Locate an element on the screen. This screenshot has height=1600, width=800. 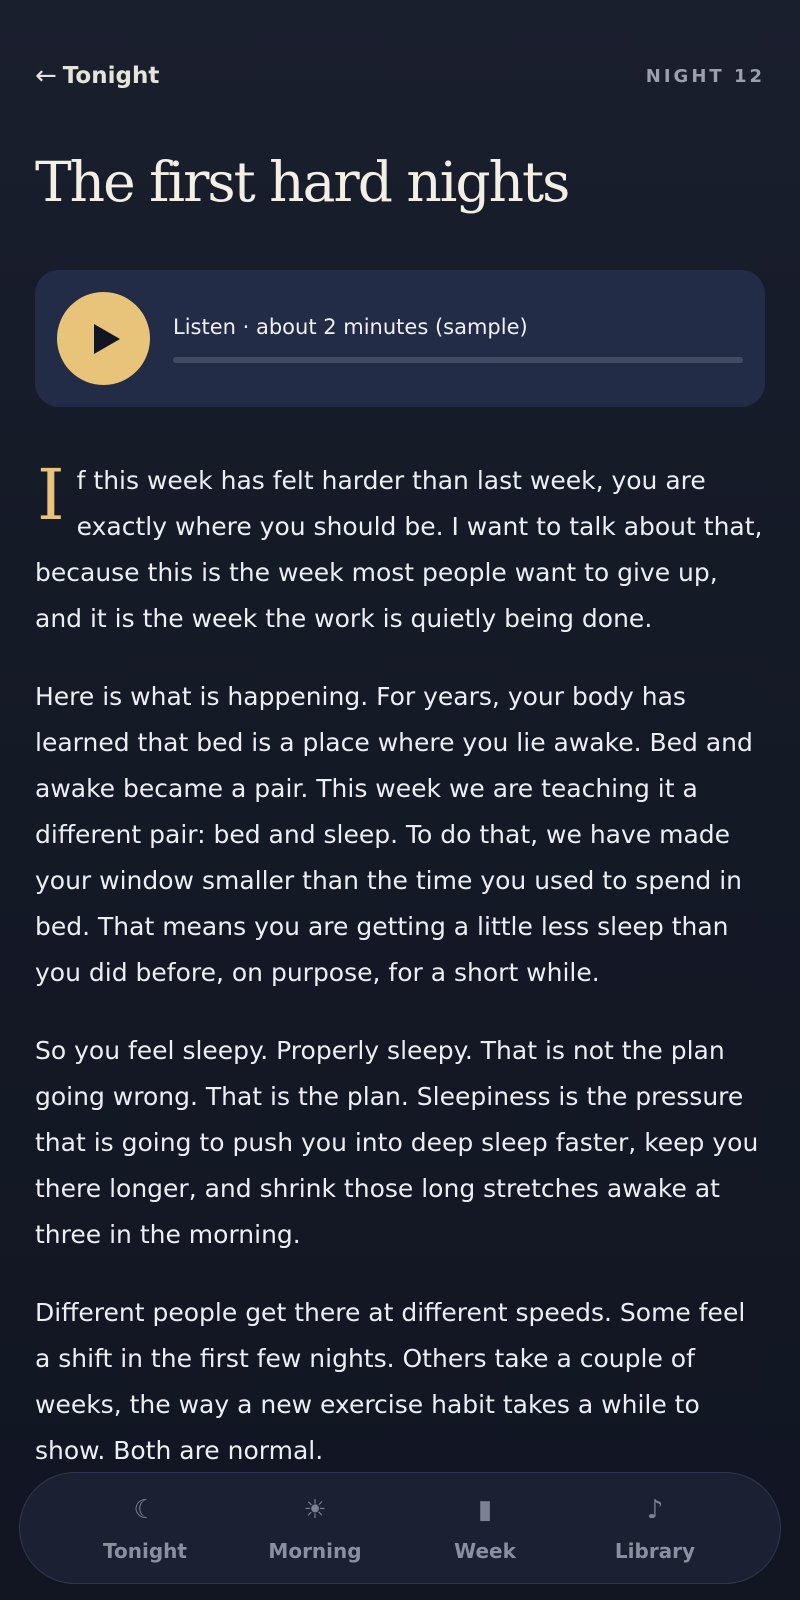
tab-label: Morning is located at coordinates (315, 1551).